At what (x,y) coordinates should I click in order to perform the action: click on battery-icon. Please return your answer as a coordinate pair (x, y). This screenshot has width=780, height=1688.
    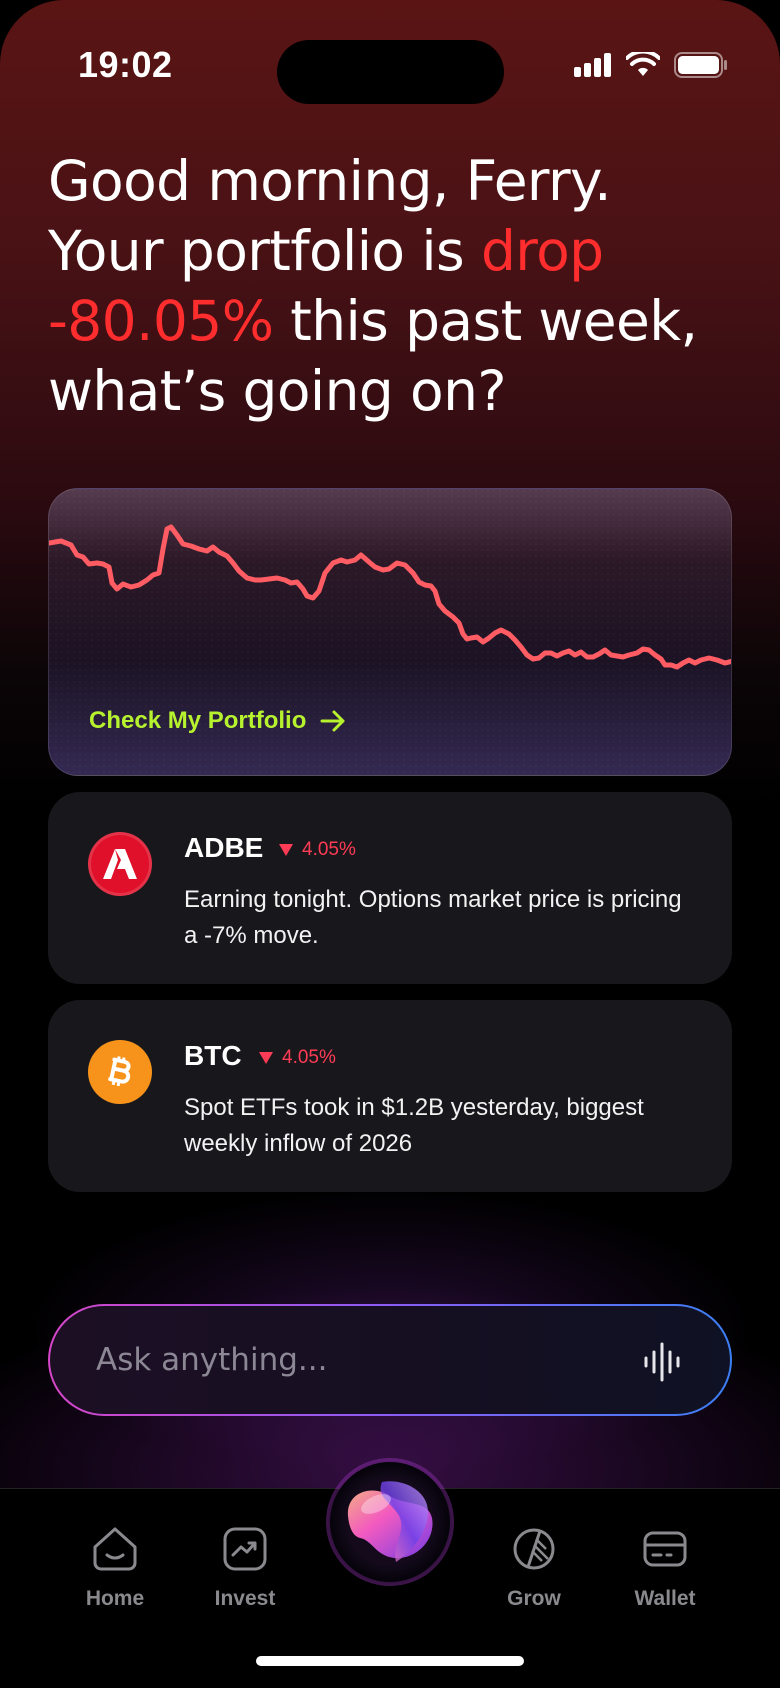
    Looking at the image, I should click on (700, 65).